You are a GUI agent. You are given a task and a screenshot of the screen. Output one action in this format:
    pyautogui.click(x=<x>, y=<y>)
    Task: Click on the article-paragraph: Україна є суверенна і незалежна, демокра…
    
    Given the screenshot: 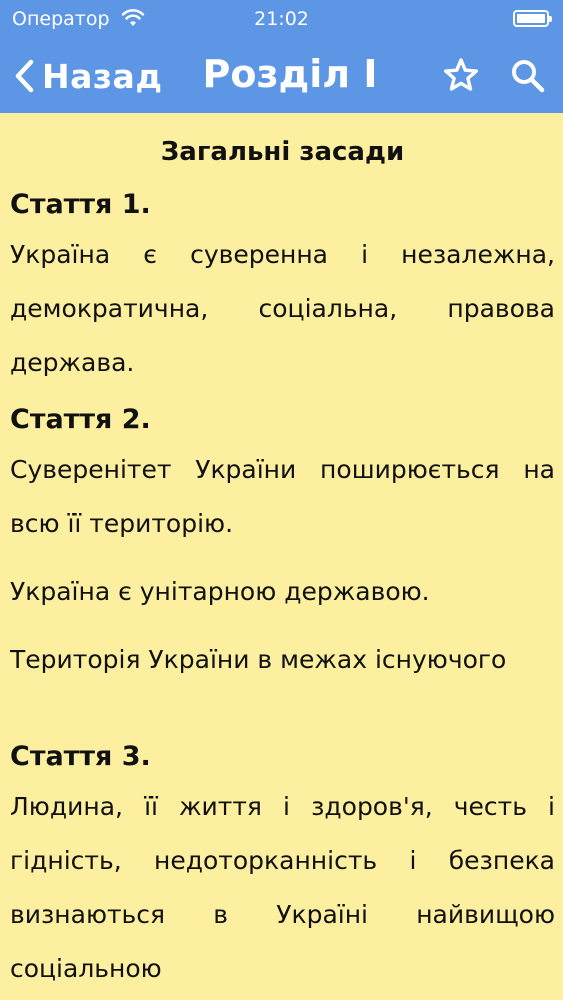 What is the action you would take?
    pyautogui.click(x=282, y=308)
    